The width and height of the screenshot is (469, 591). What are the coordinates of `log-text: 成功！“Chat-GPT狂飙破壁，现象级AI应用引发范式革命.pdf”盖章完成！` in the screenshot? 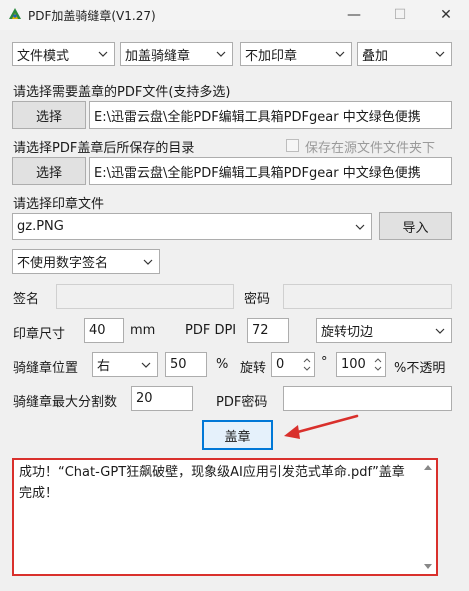 It's located at (212, 483).